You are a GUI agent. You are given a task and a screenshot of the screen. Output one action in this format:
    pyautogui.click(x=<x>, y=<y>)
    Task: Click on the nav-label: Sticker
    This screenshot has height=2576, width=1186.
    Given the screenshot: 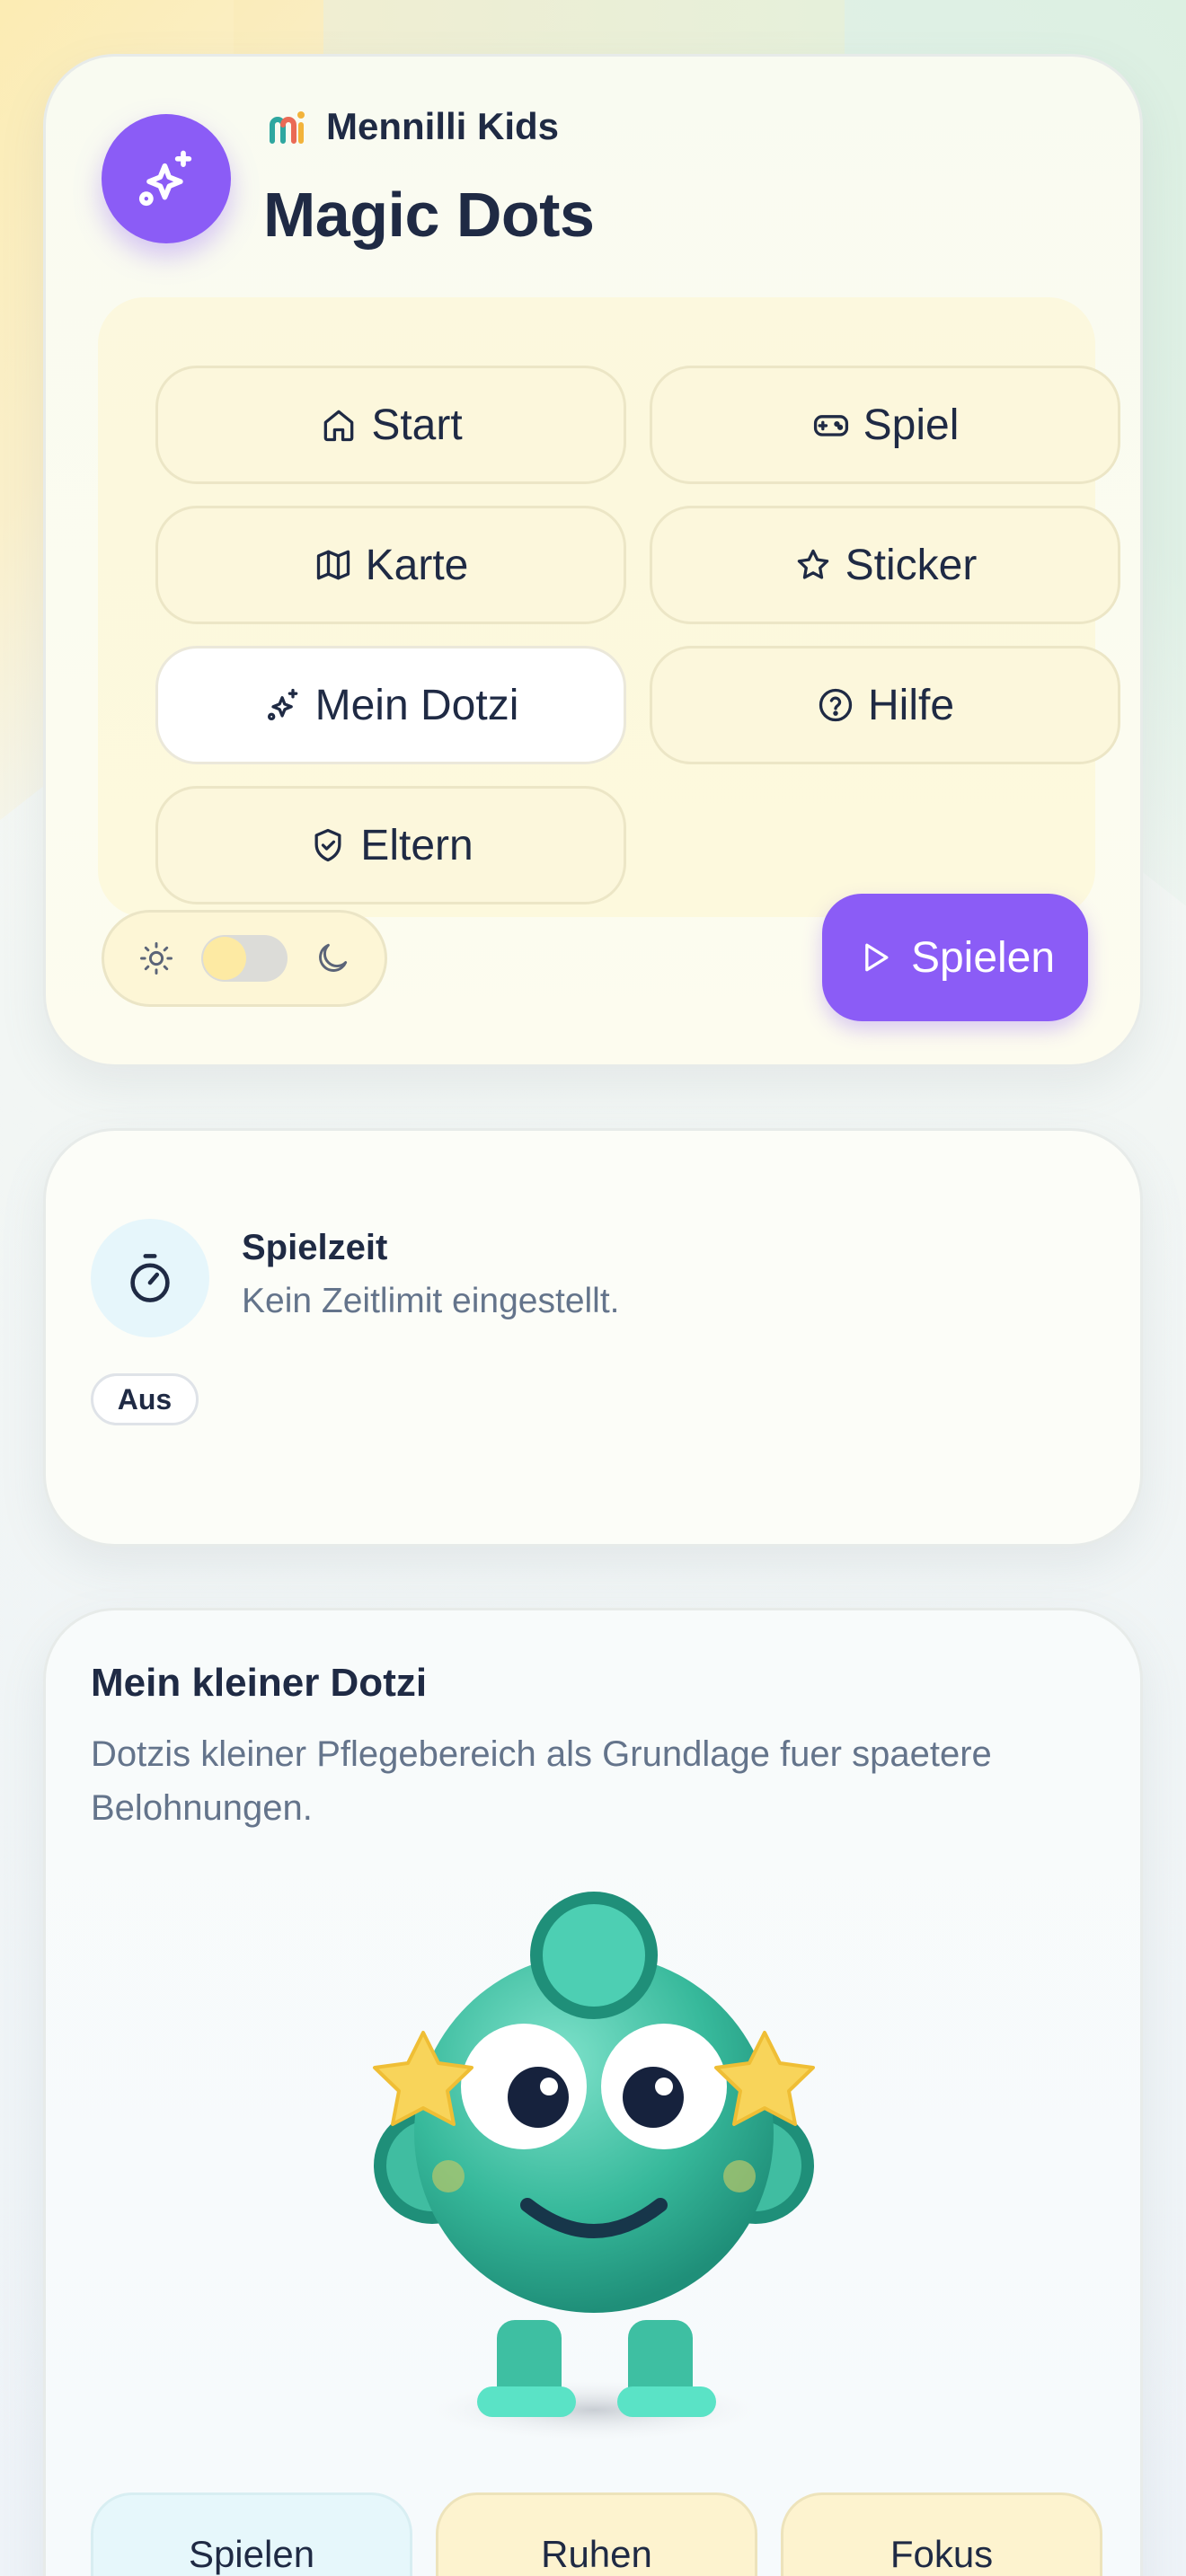 What is the action you would take?
    pyautogui.click(x=911, y=565)
    